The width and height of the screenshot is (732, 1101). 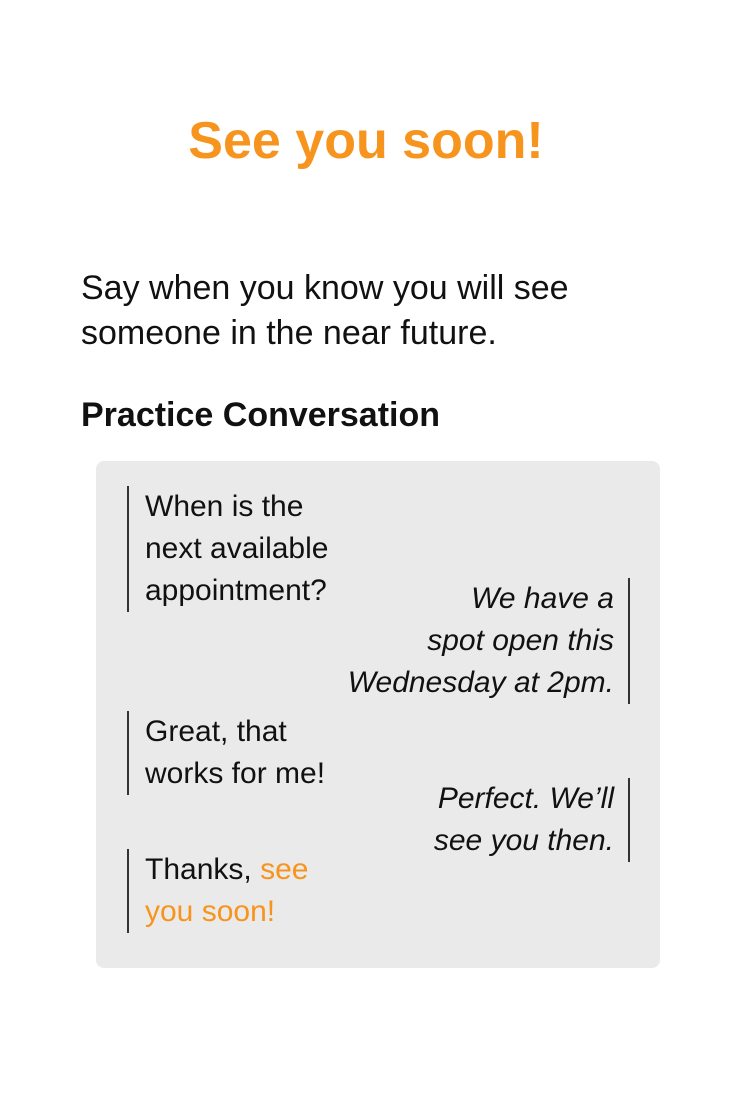 I want to click on message-speaker-a-2: Great, that works for me!, so click(x=226, y=753).